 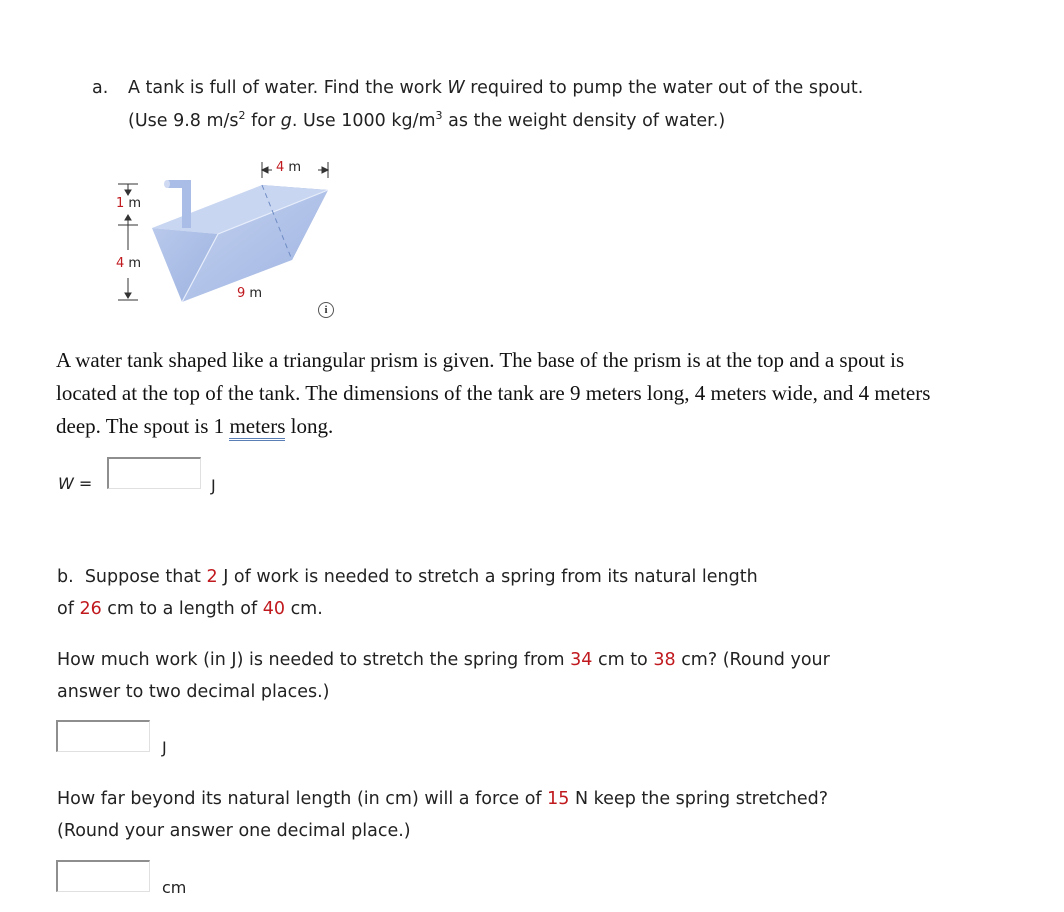 I want to click on text: Suppose that, so click(x=145, y=577).